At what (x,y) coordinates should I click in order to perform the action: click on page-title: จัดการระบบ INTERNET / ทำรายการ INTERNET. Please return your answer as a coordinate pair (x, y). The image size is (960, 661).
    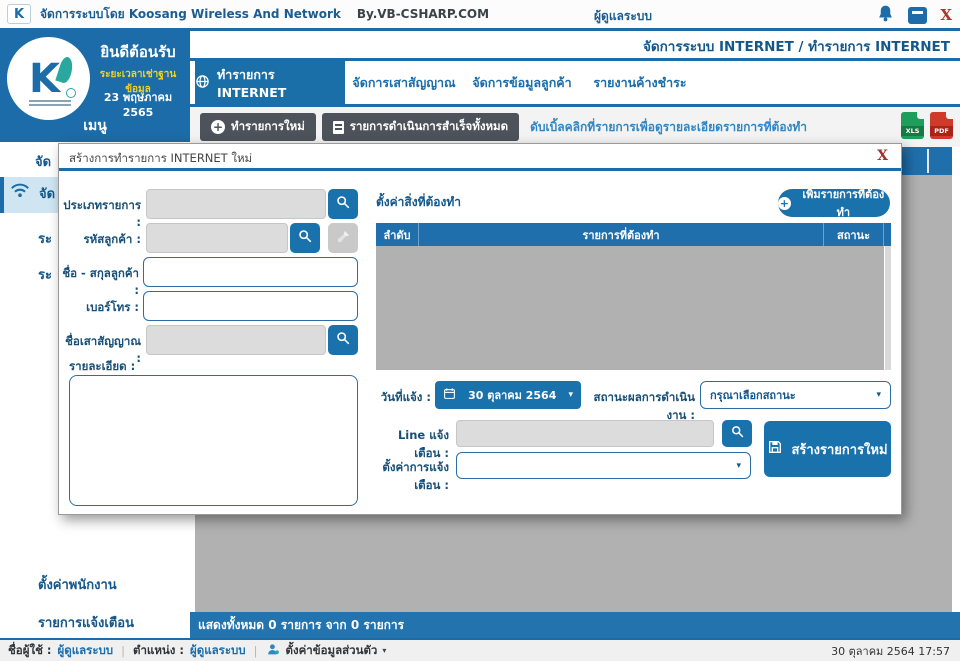
    Looking at the image, I should click on (796, 47).